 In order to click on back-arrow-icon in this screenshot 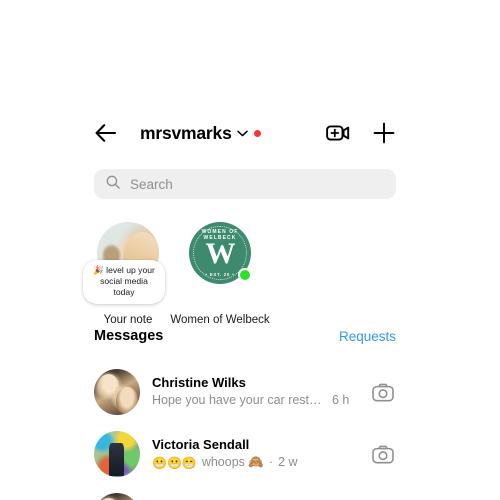, I will do `click(106, 133)`.